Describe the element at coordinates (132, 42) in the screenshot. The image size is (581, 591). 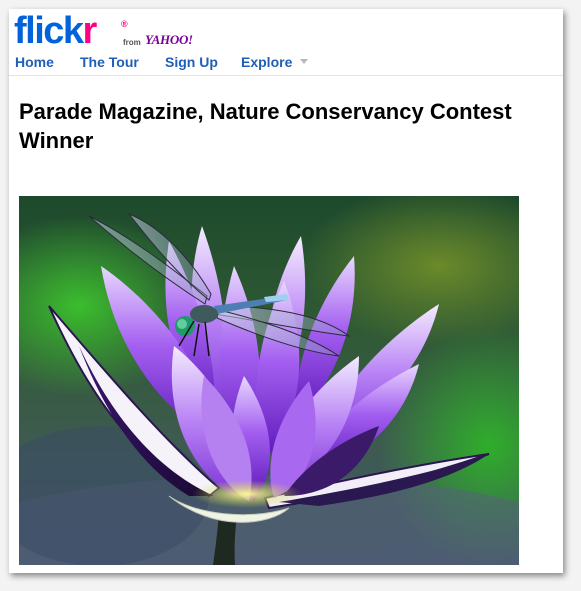
I see `from-label: from` at that location.